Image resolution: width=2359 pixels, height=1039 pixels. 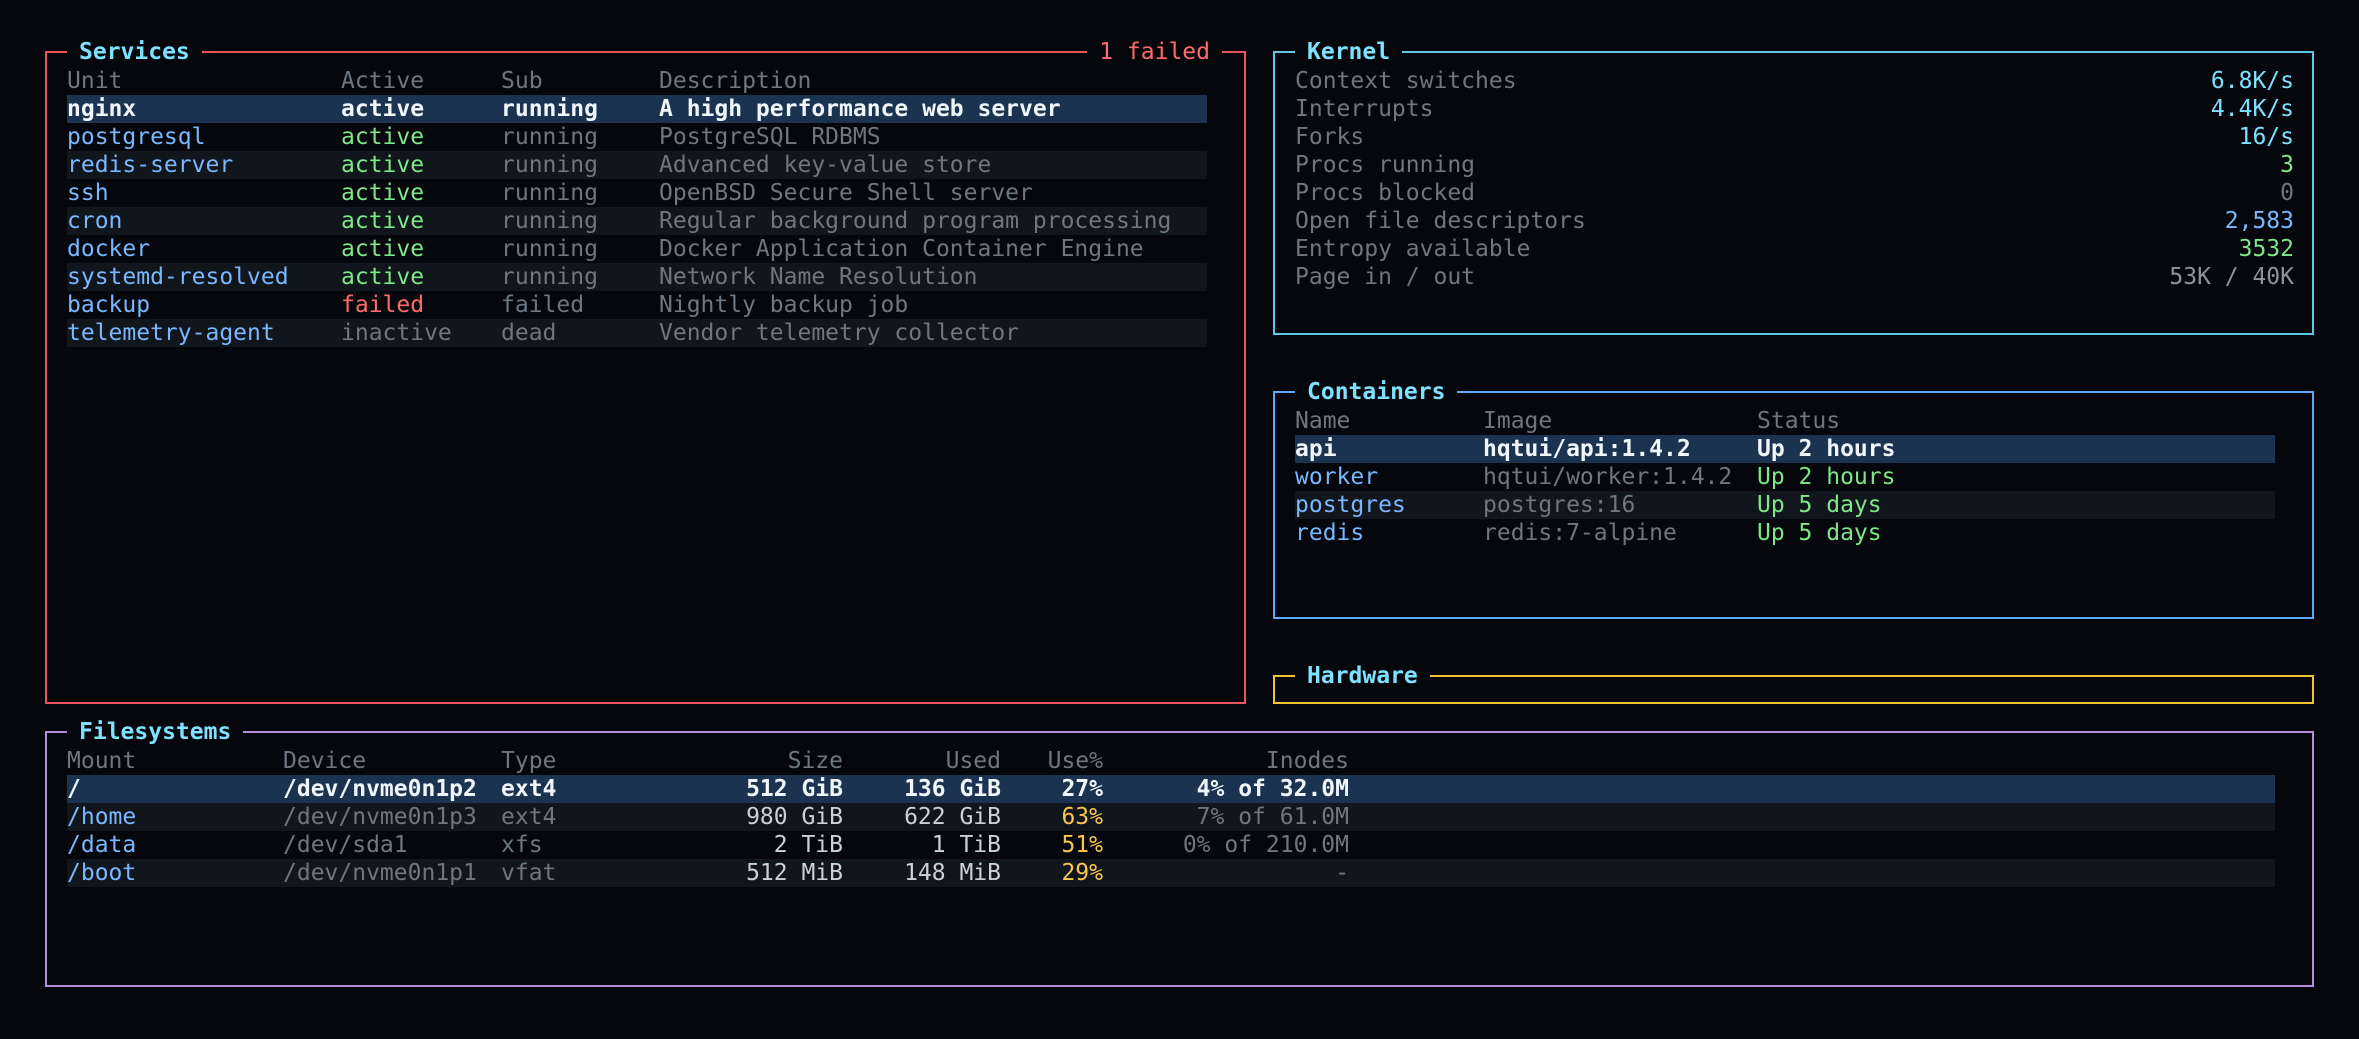 What do you see at coordinates (102, 873) in the screenshot?
I see `mount-point: /boot` at bounding box center [102, 873].